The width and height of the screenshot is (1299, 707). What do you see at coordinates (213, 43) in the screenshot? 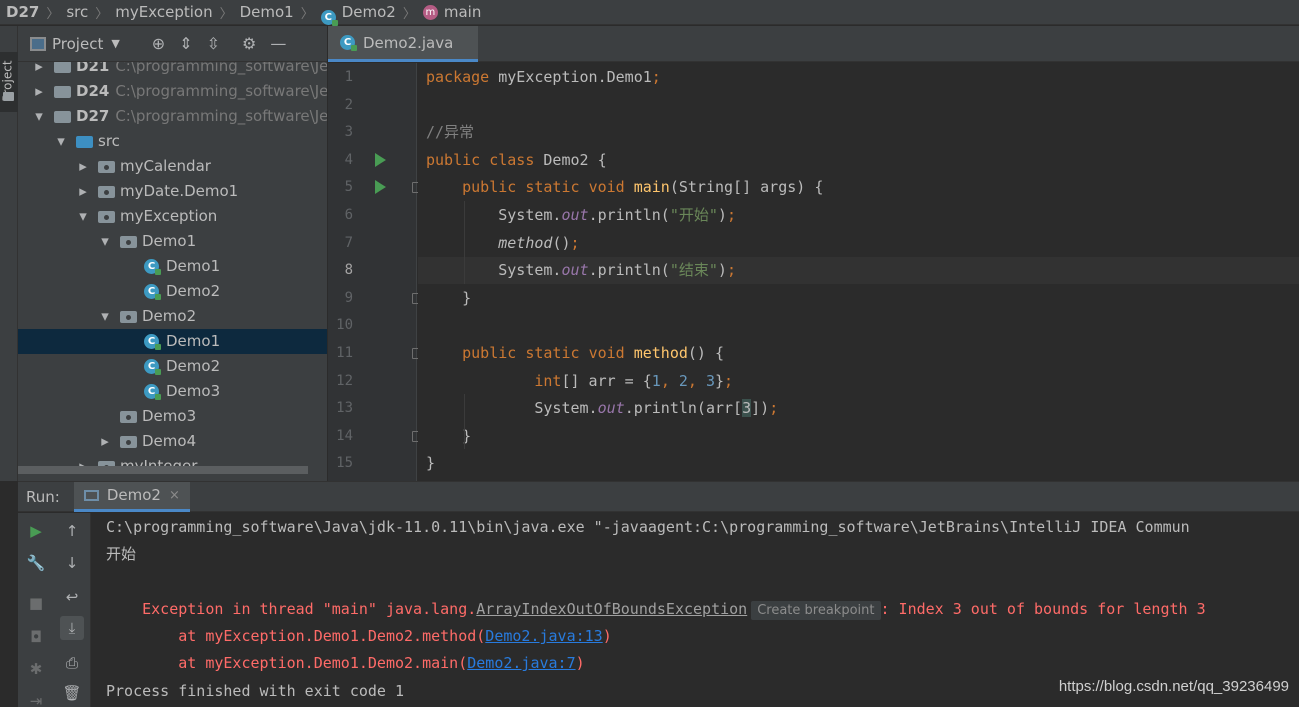
I see `collapse-all-icon: ⇳` at bounding box center [213, 43].